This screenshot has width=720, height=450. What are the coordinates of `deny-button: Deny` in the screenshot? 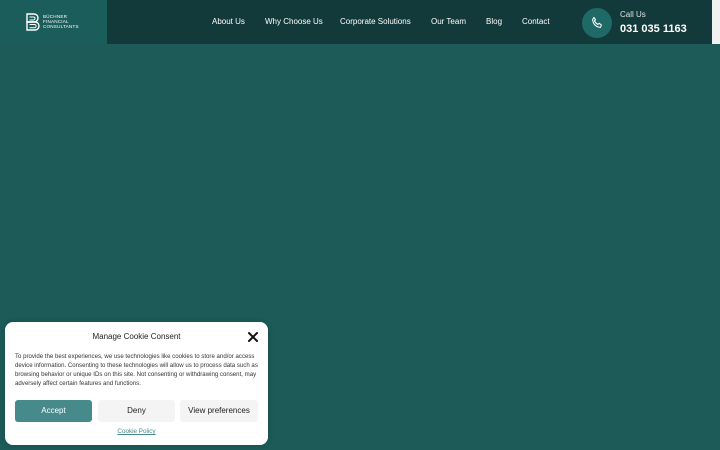 It's located at (136, 411).